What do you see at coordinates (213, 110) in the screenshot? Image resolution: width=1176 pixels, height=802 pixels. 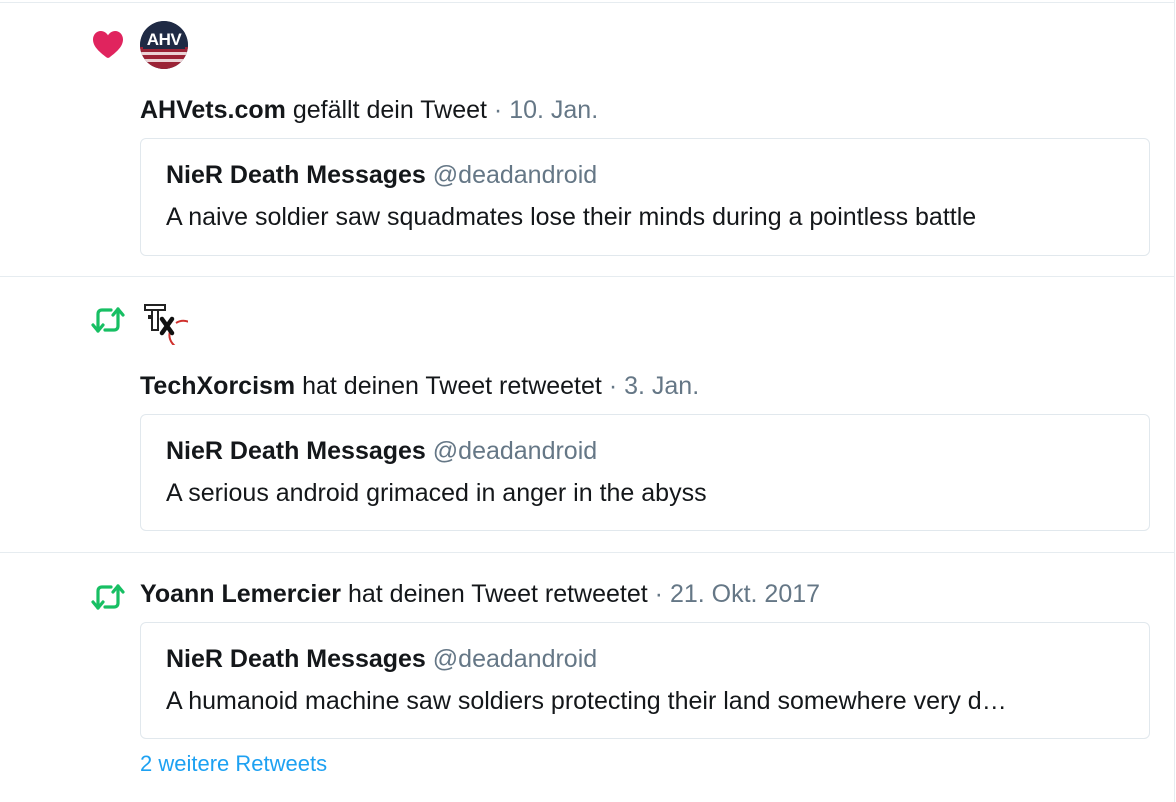 I see `user-name-link: AHVets.com` at bounding box center [213, 110].